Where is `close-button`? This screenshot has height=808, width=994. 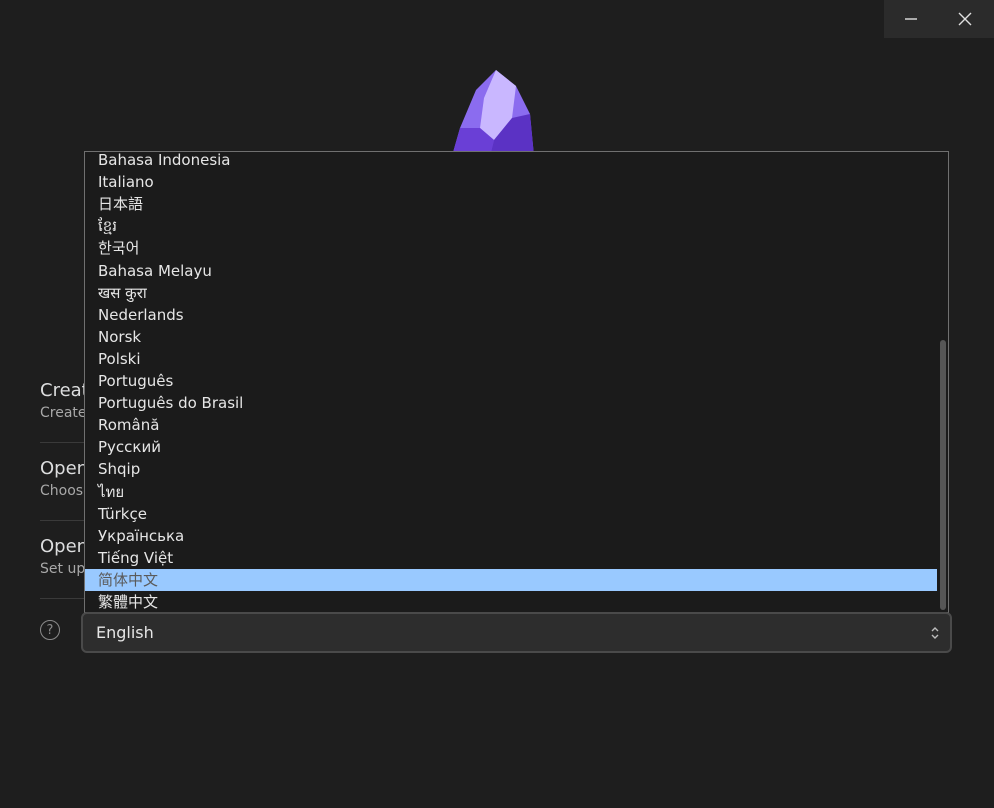 close-button is located at coordinates (965, 19).